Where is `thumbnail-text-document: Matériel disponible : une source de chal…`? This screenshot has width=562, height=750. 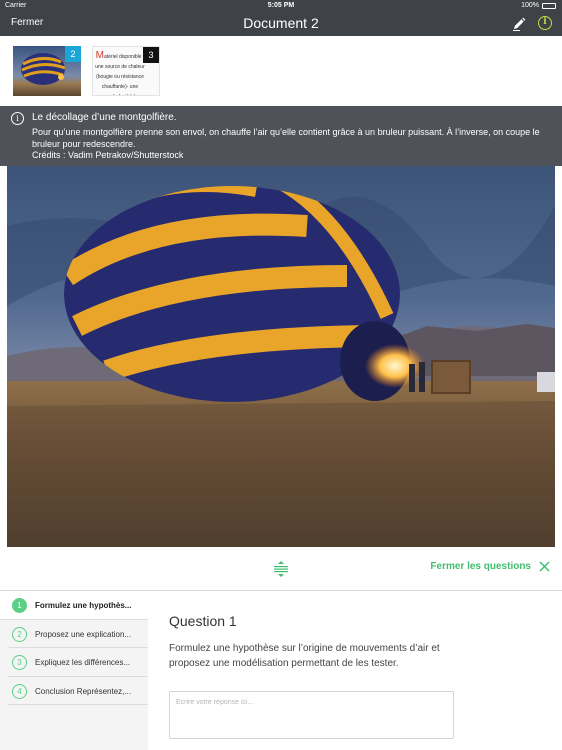
thumbnail-text-document: Matériel disponible : une source de chal… is located at coordinates (126, 71).